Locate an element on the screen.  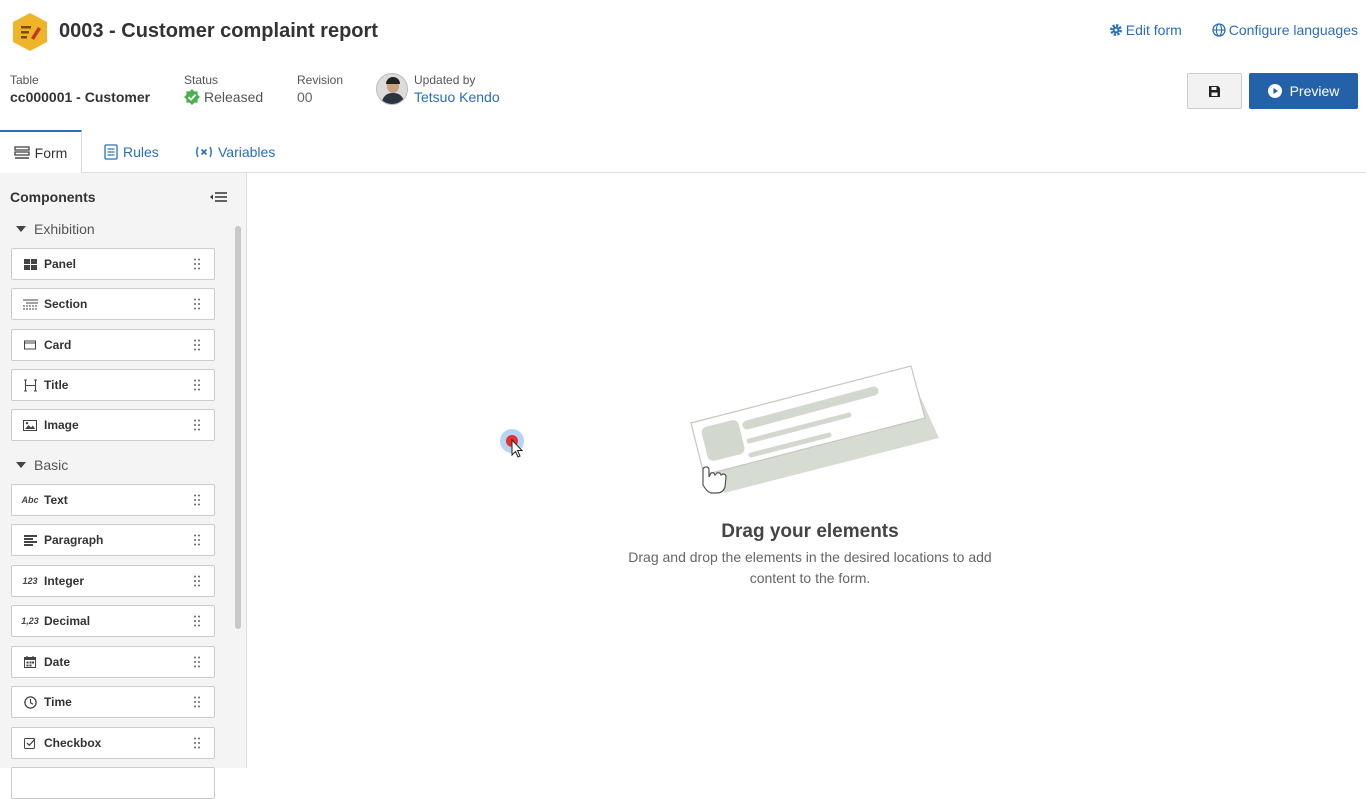
updated-by-user-link: Tetsuo Kendo is located at coordinates (457, 97).